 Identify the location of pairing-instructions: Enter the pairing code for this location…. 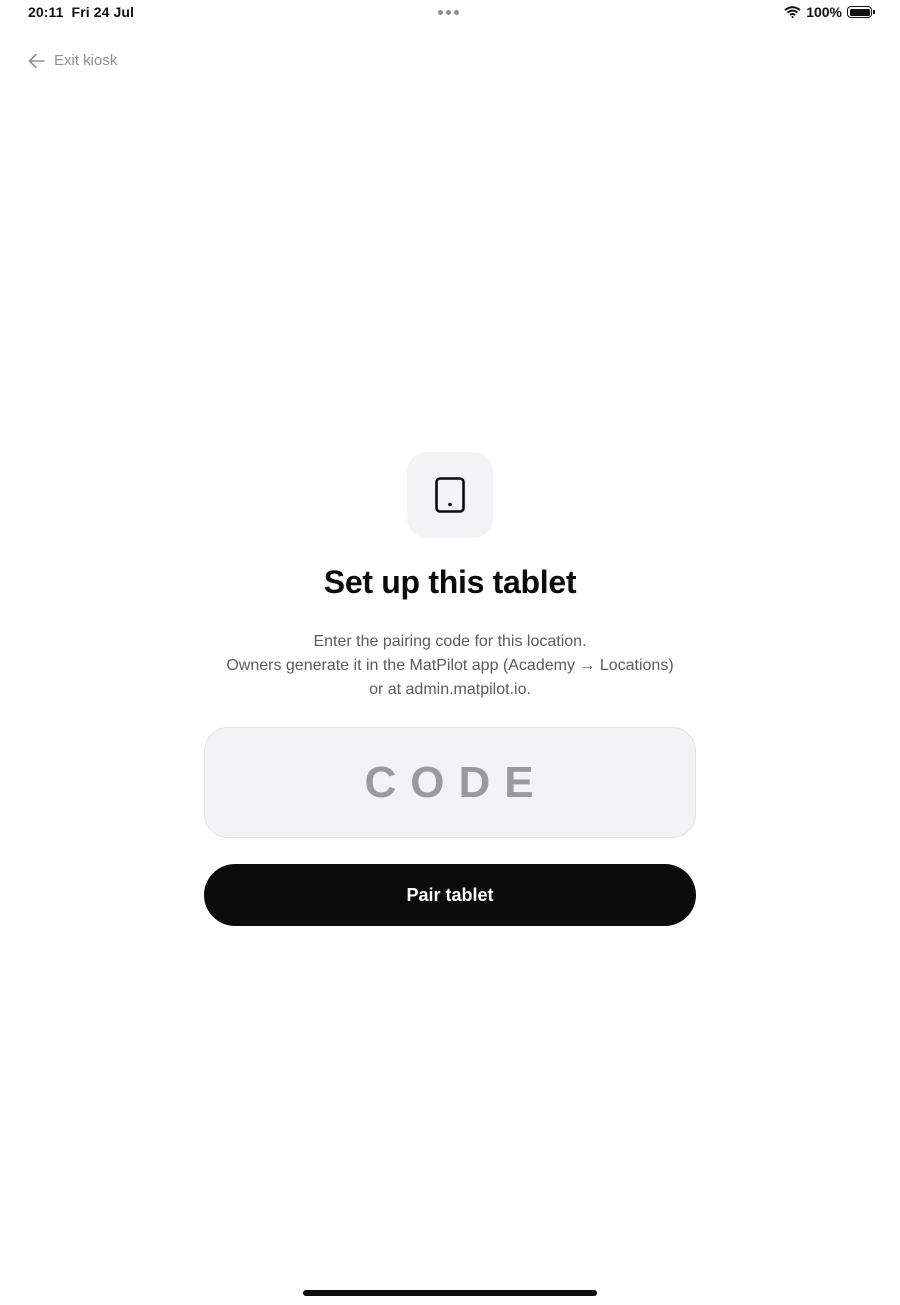
(450, 666).